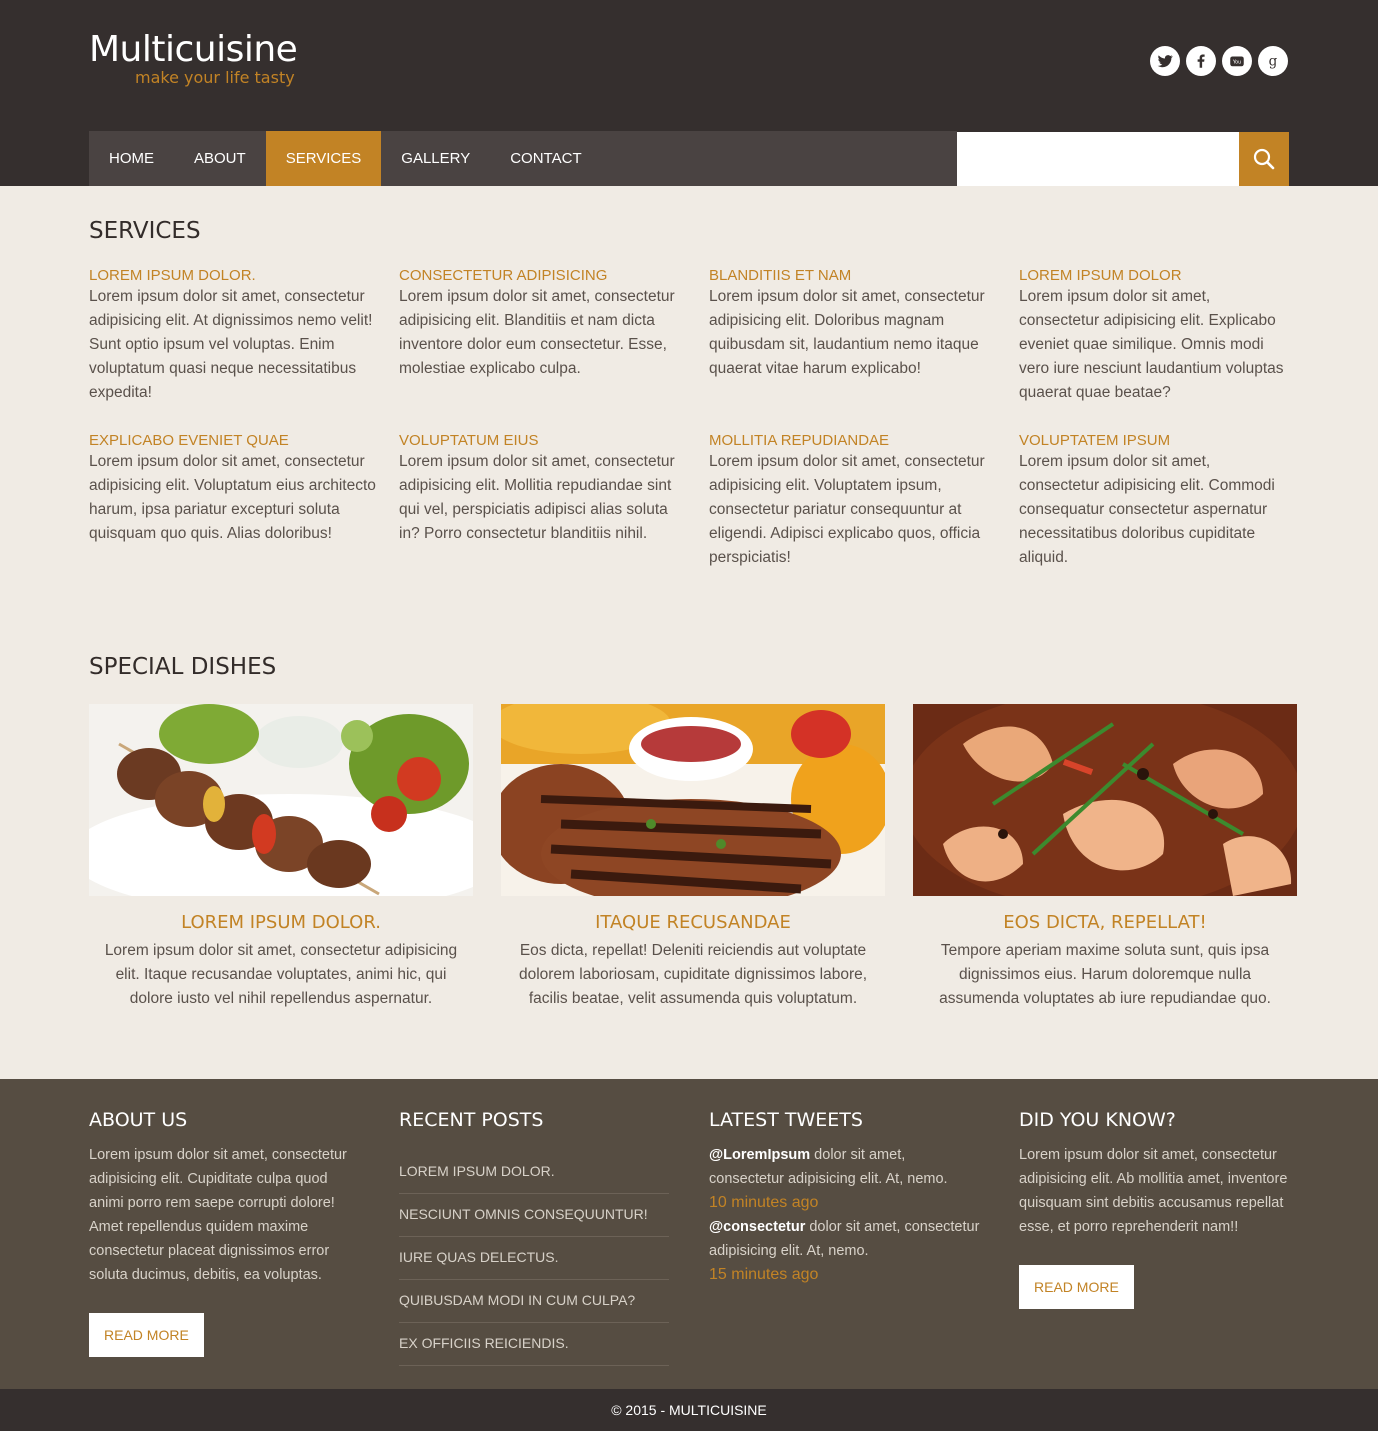 The width and height of the screenshot is (1378, 1431). Describe the element at coordinates (534, 1301) in the screenshot. I see `recent-post-link: QUIBUSDAM MODI IN CUM CULPA?` at that location.